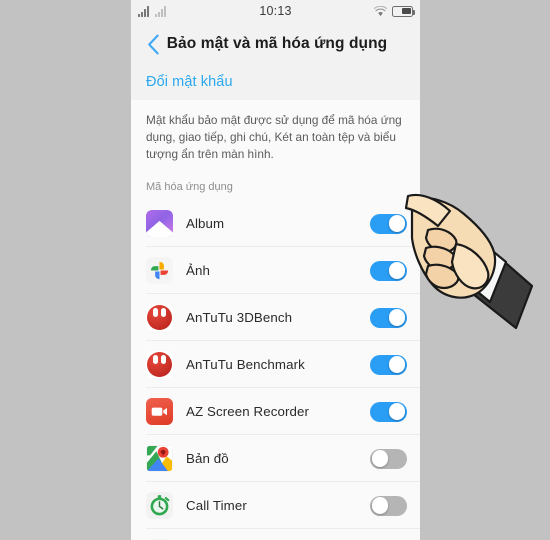  I want to click on wifi-icon, so click(380, 10).